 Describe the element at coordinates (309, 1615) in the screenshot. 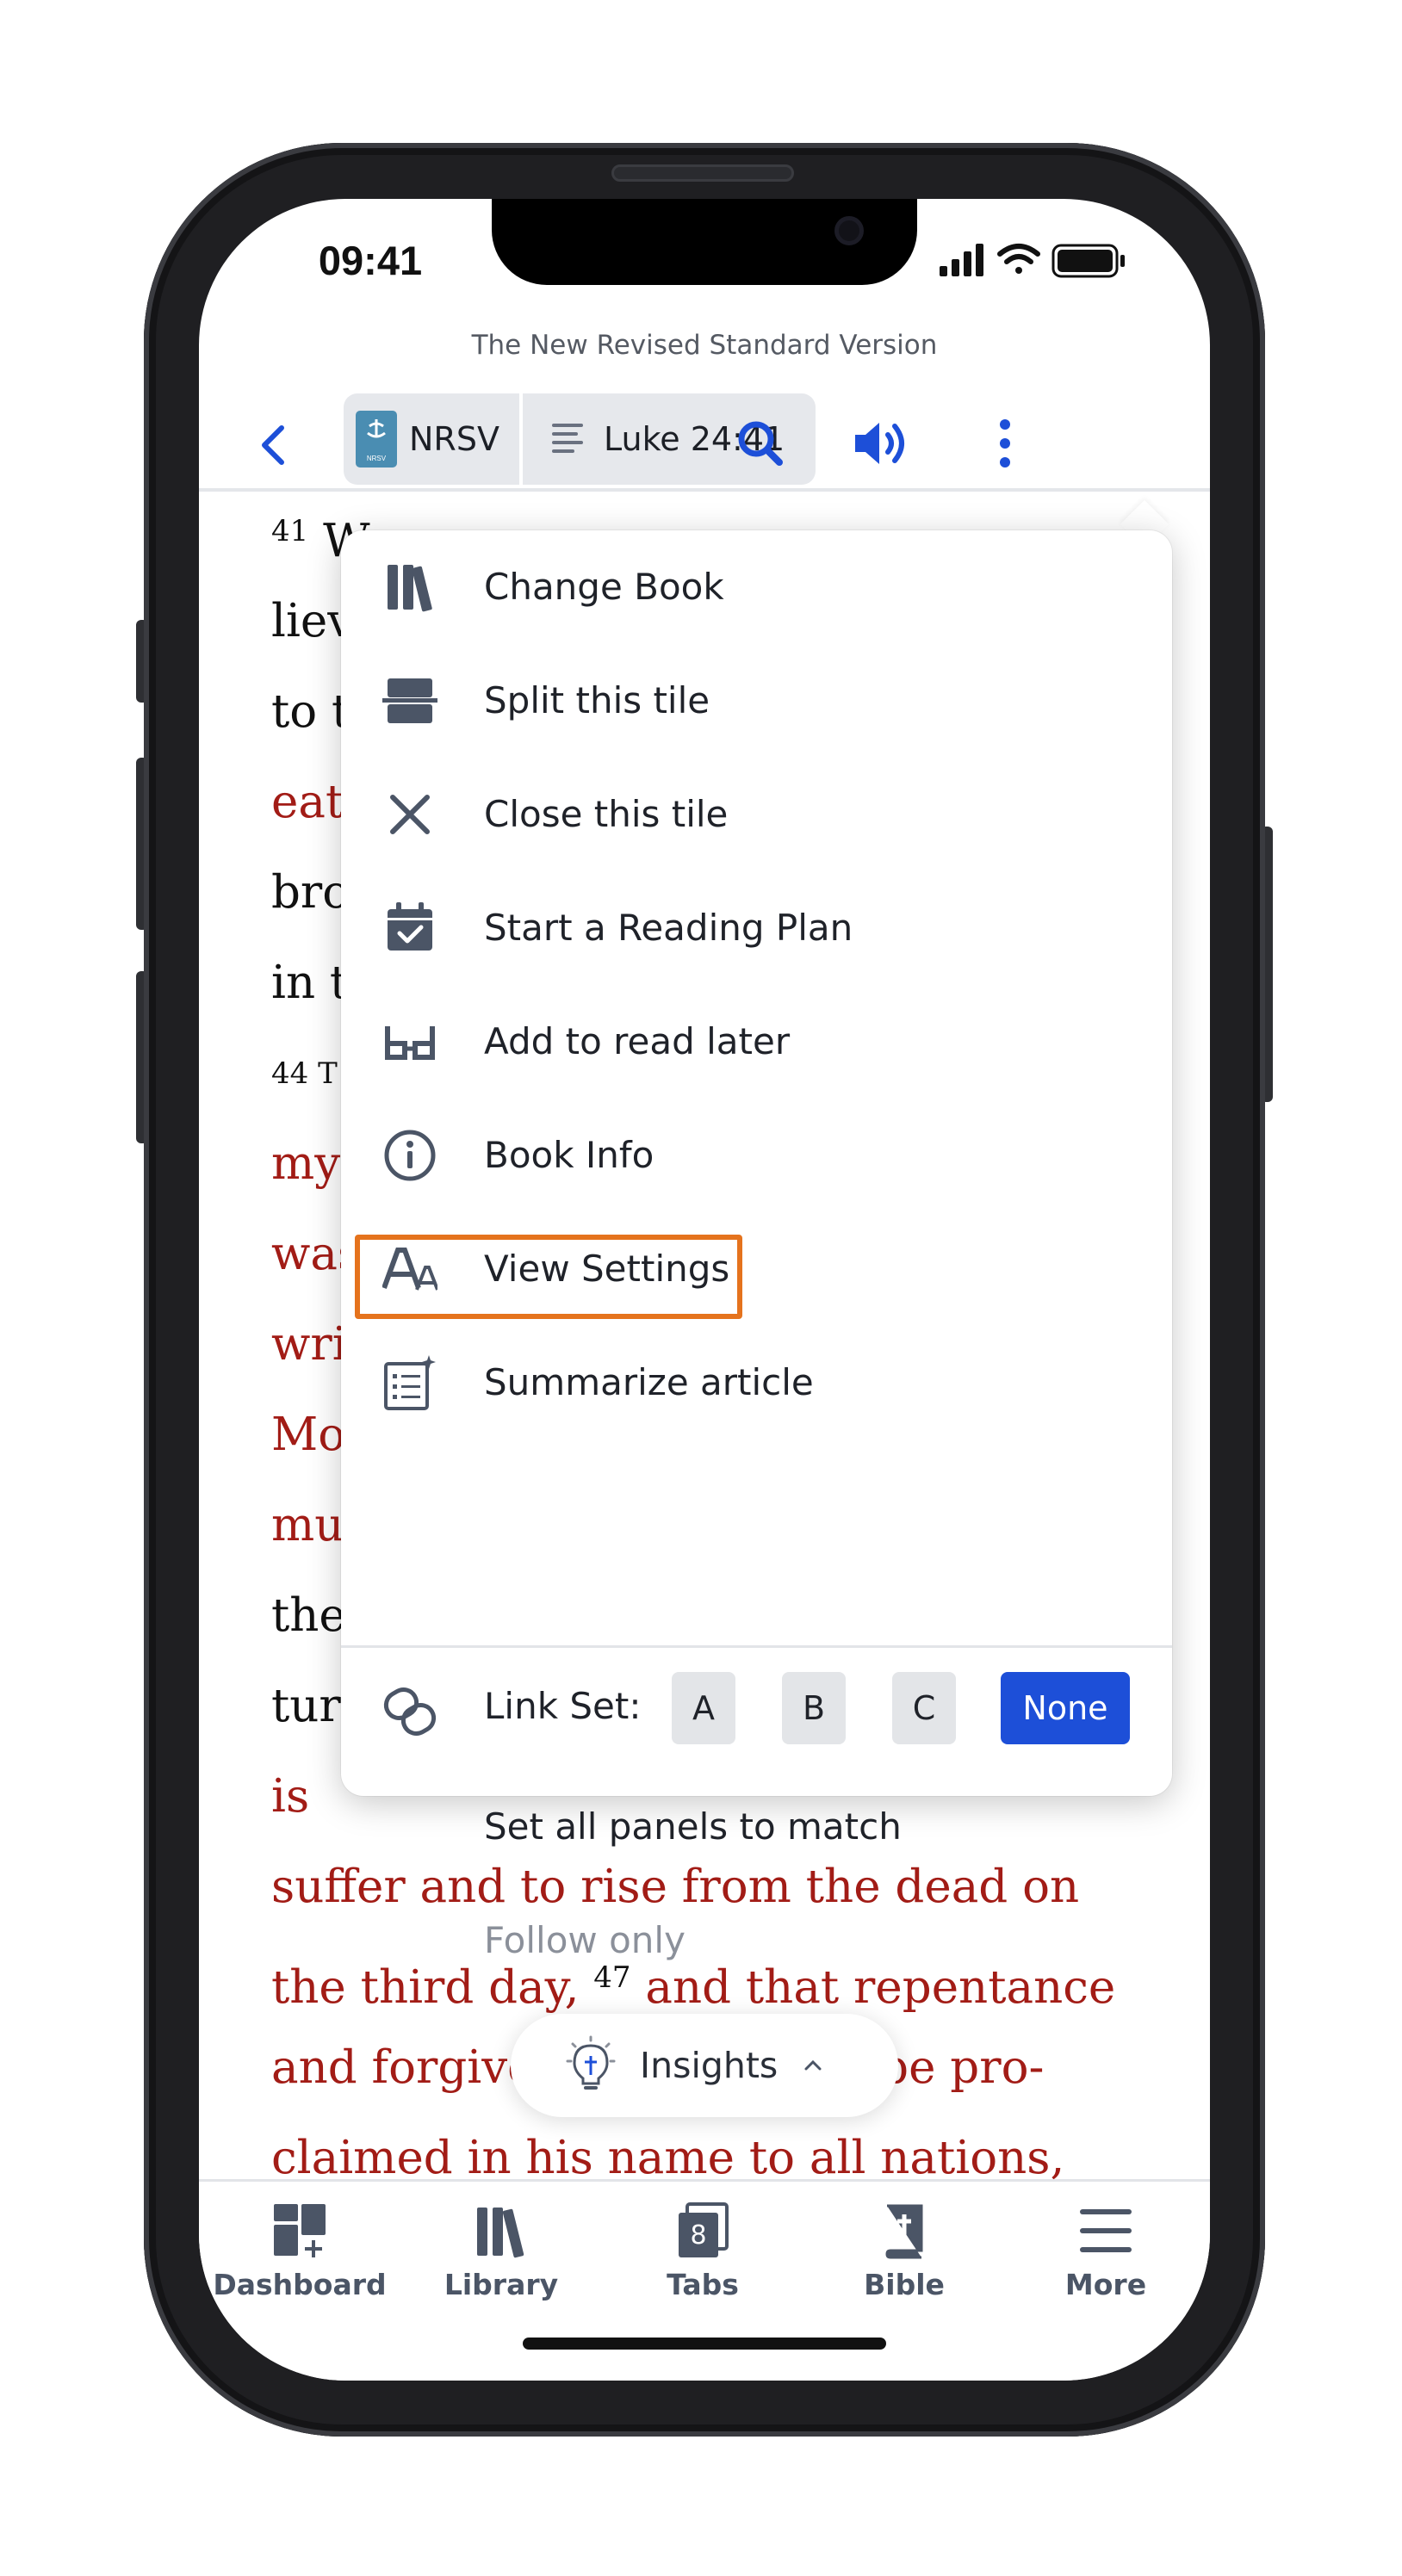

I see `verse-fragment: the` at that location.